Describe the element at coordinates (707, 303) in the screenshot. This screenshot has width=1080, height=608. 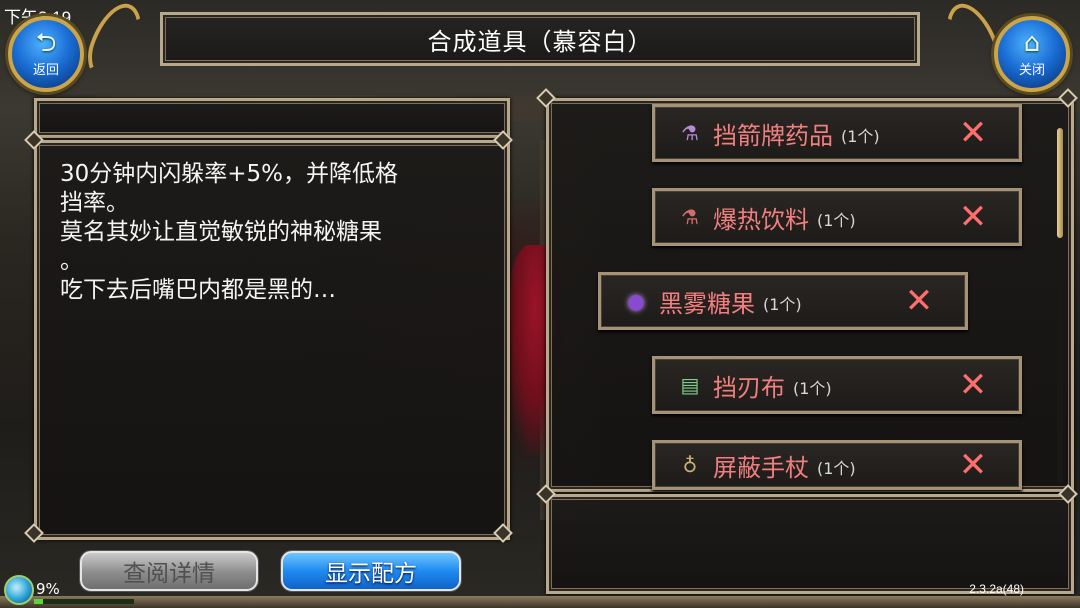
I see `ingredient-name: 黑雾糖果` at that location.